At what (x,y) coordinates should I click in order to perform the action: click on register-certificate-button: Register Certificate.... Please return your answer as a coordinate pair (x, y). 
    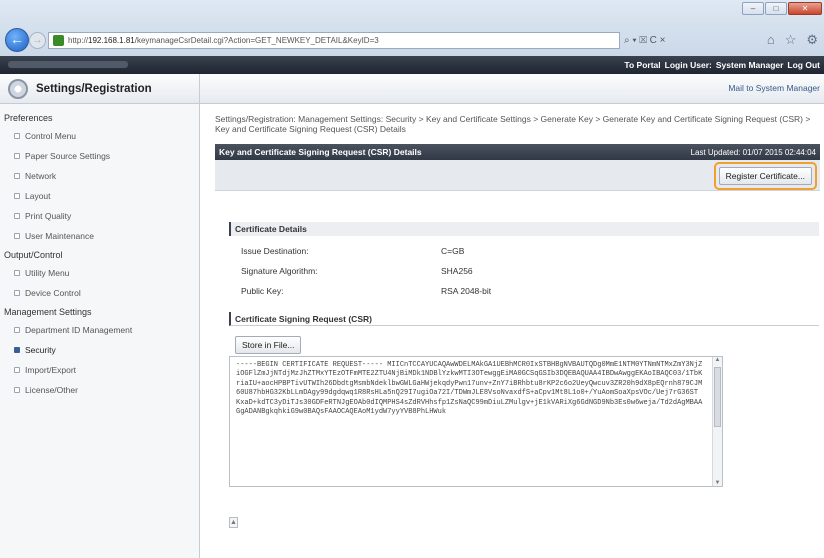
    Looking at the image, I should click on (765, 176).